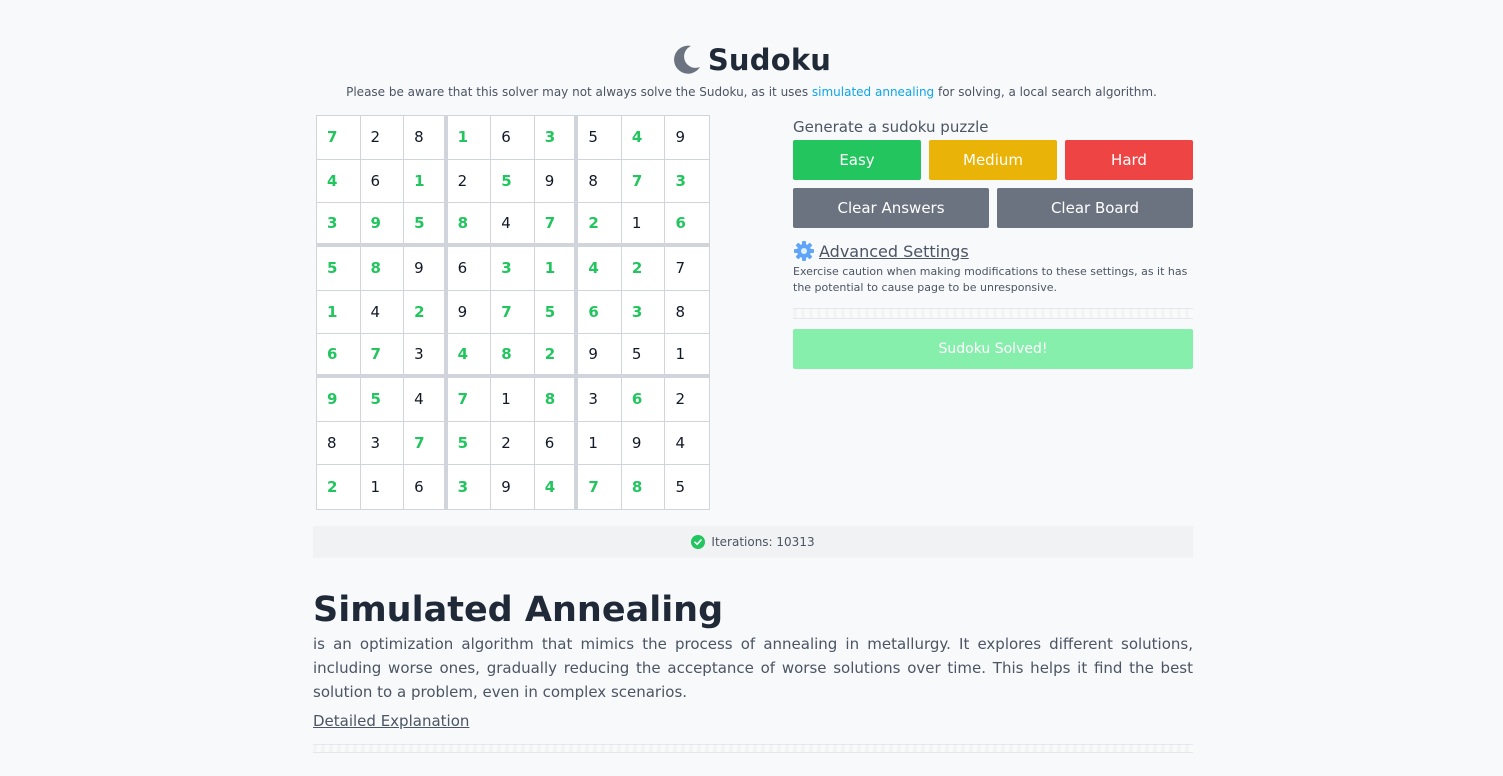  I want to click on advanced-settings-toggle: Advanced Settings, so click(993, 251).